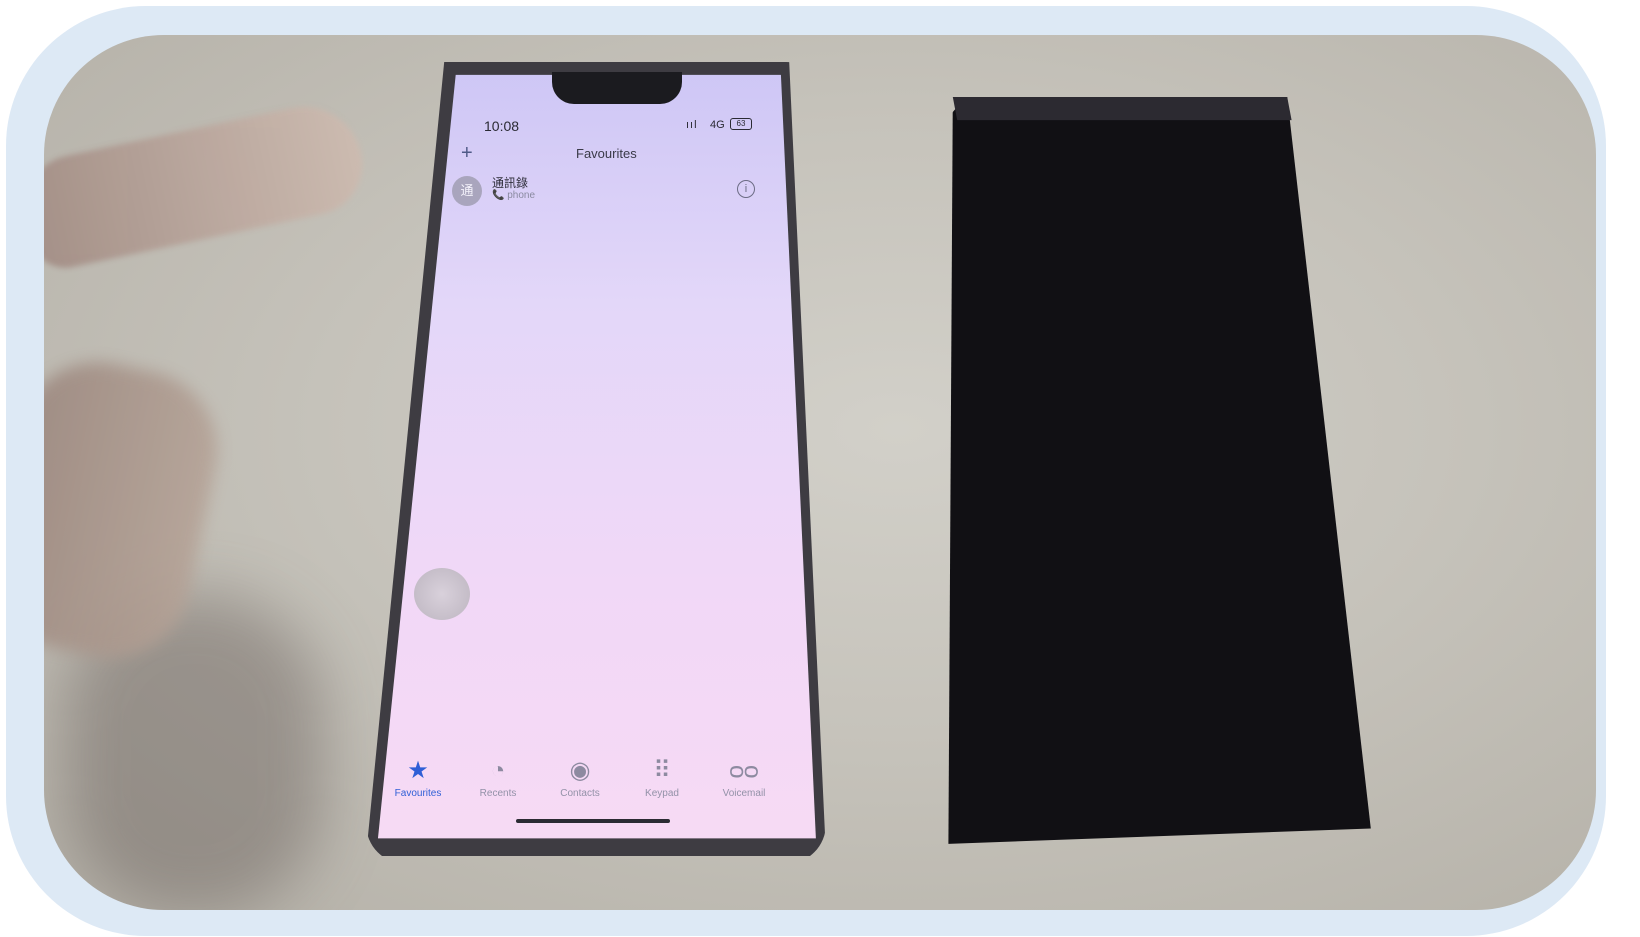 The height and width of the screenshot is (937, 1640). I want to click on contact-name: 通訊錄, so click(510, 183).